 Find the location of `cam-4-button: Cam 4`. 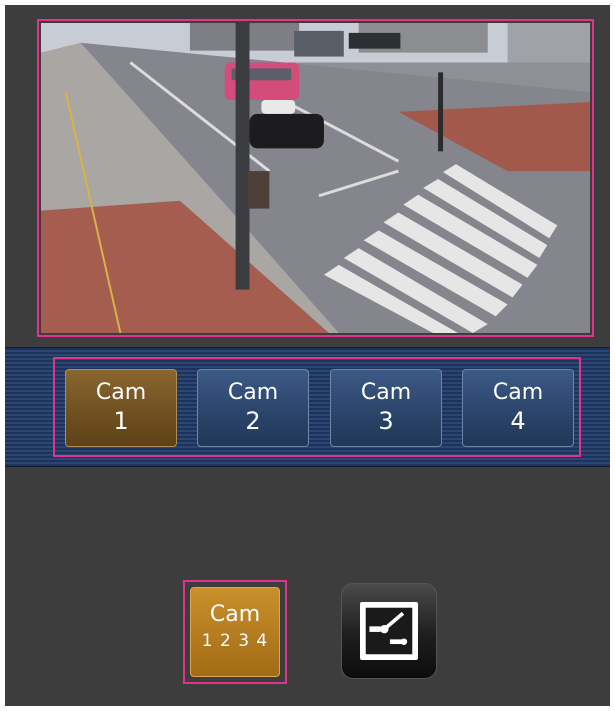

cam-4-button: Cam 4 is located at coordinates (518, 408).